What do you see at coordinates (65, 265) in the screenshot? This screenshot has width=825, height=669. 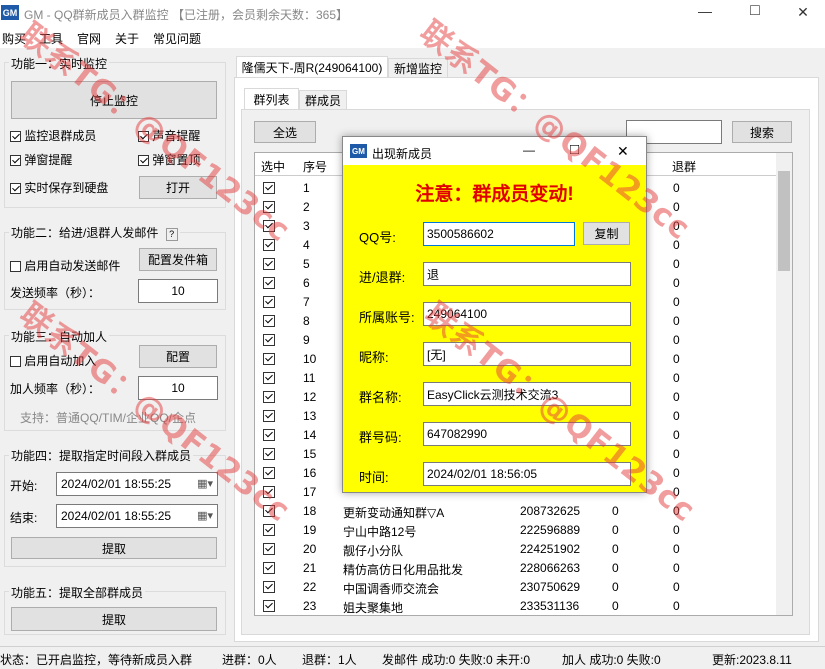 I see `check-auto-mail: 启用自动发送邮件` at bounding box center [65, 265].